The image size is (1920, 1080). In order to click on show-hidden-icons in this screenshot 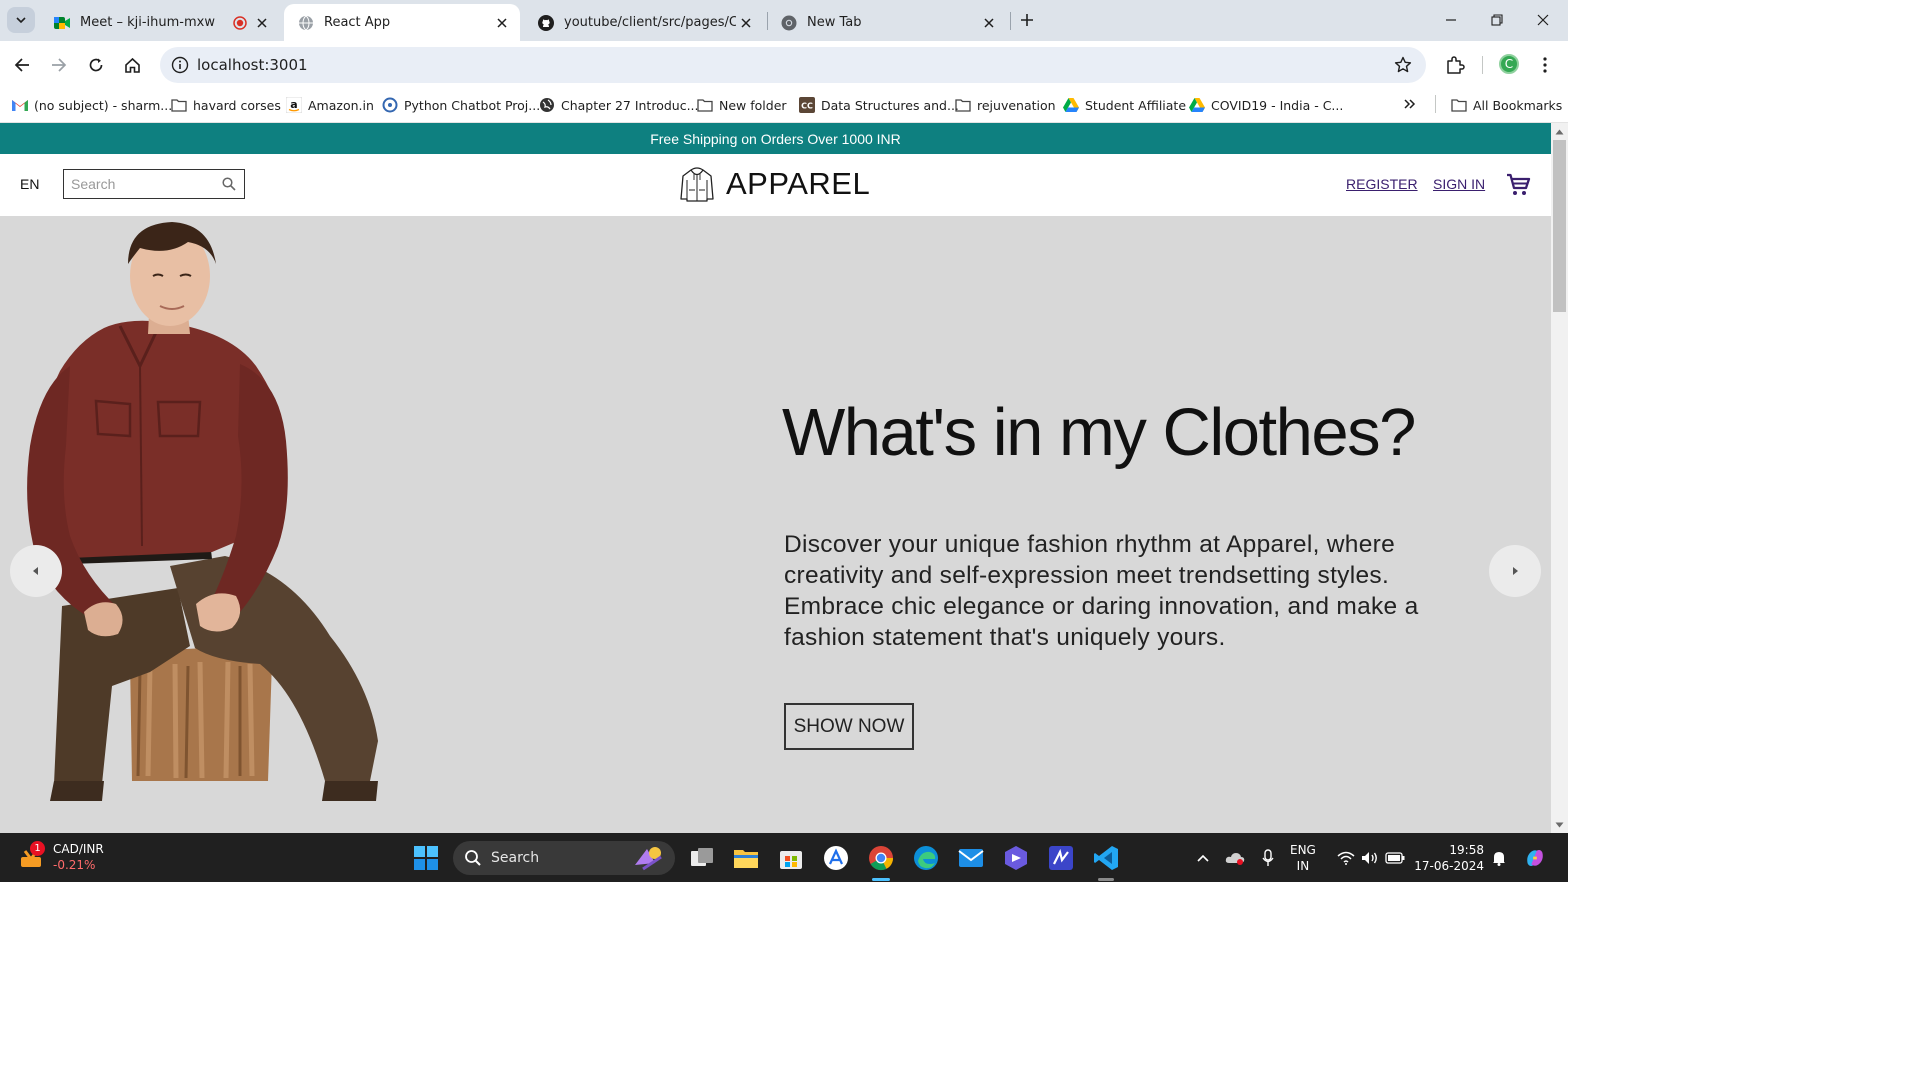, I will do `click(1203, 858)`.